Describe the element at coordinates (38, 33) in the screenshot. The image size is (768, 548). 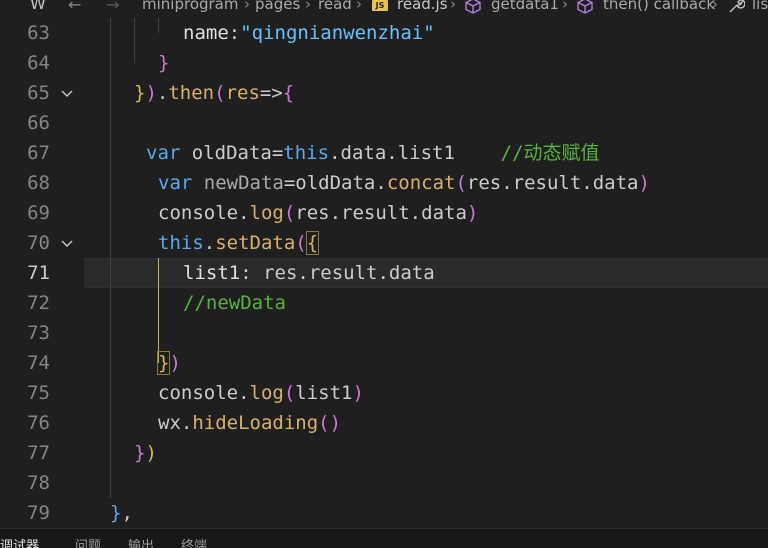
I see `line-number: 63` at that location.